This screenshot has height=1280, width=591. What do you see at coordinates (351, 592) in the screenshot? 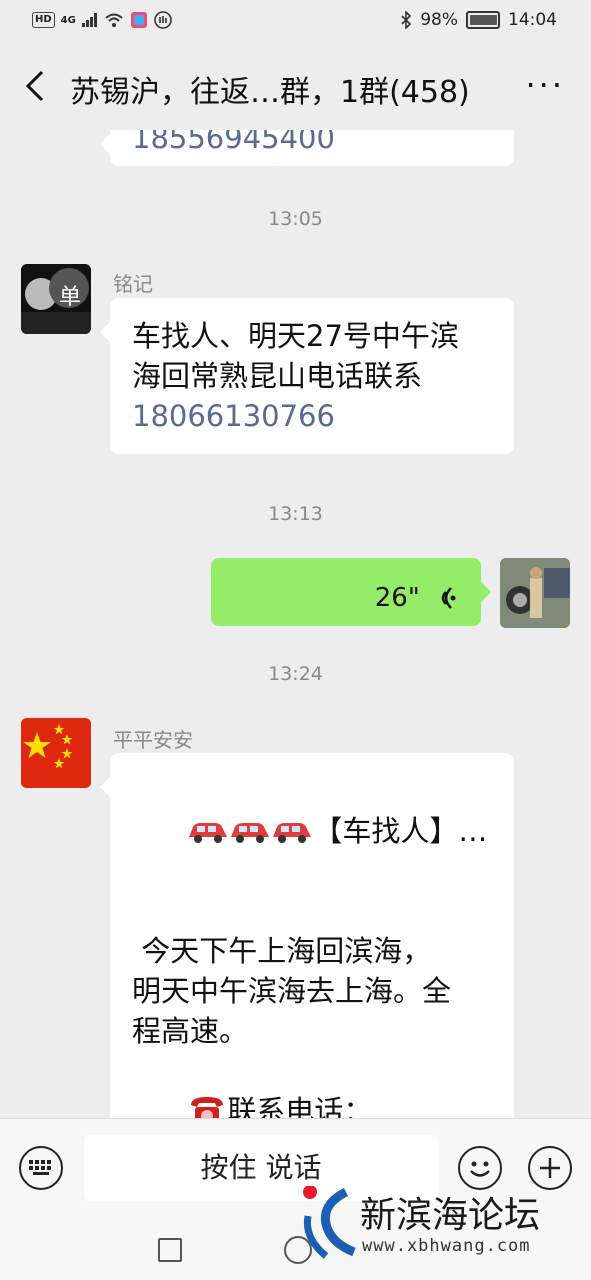
I see `voice-message-bubble: 26"` at bounding box center [351, 592].